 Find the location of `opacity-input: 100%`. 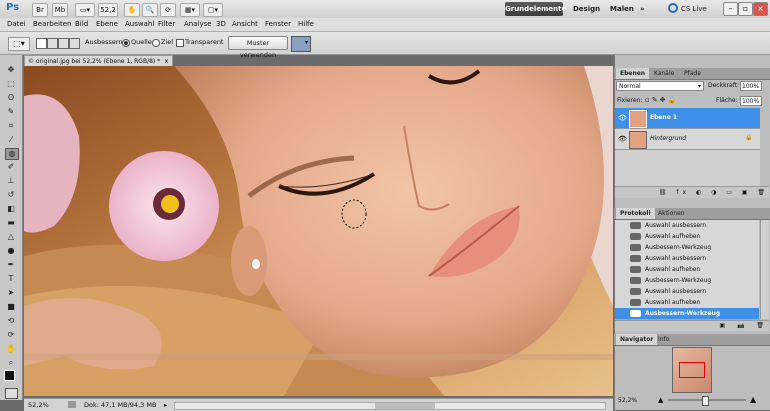

opacity-input: 100% is located at coordinates (751, 86).